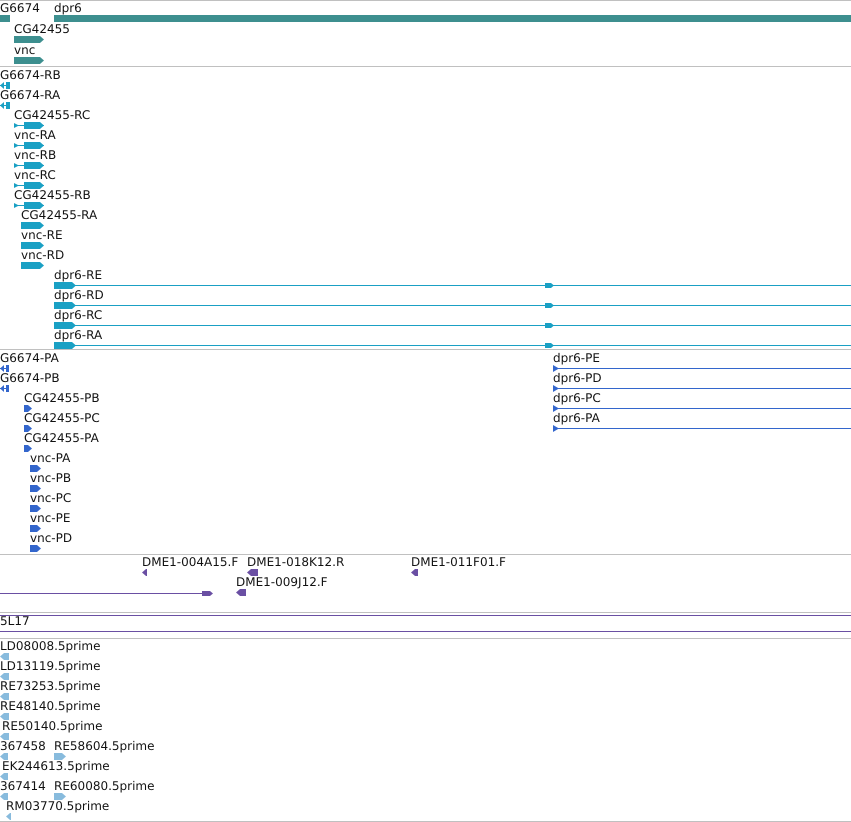 This screenshot has height=822, width=851. What do you see at coordinates (23, 746) in the screenshot?
I see `feature-label: 367458` at bounding box center [23, 746].